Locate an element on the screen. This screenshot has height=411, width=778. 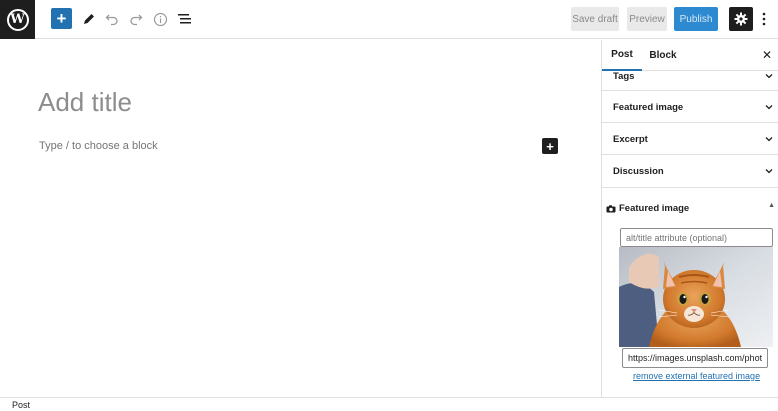
info-icon is located at coordinates (160, 19).